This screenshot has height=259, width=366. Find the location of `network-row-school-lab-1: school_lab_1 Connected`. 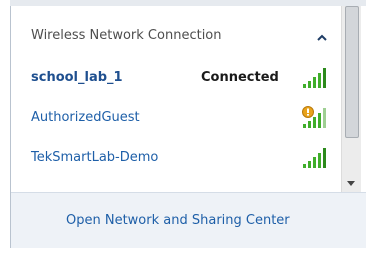

network-row-school-lab-1: school_lab_1 Connected is located at coordinates (176, 78).